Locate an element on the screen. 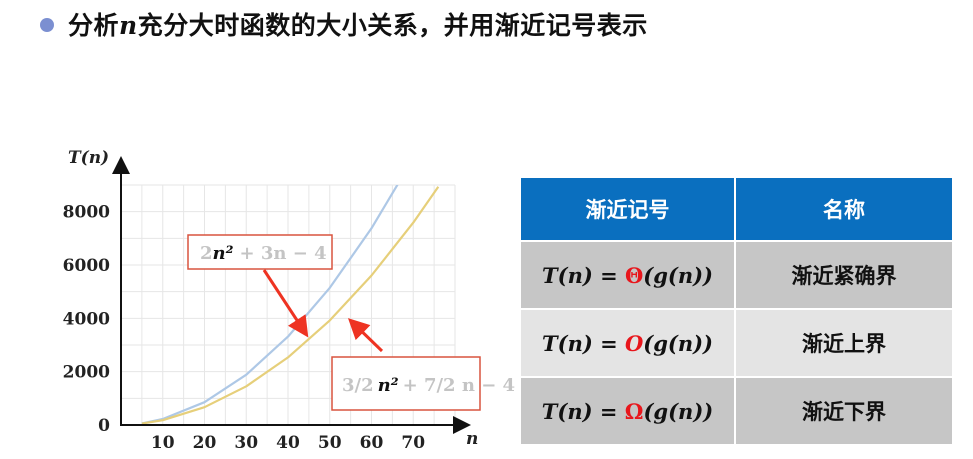 This screenshot has height=459, width=973. name-cell: 渐近紧确界 is located at coordinates (844, 275).